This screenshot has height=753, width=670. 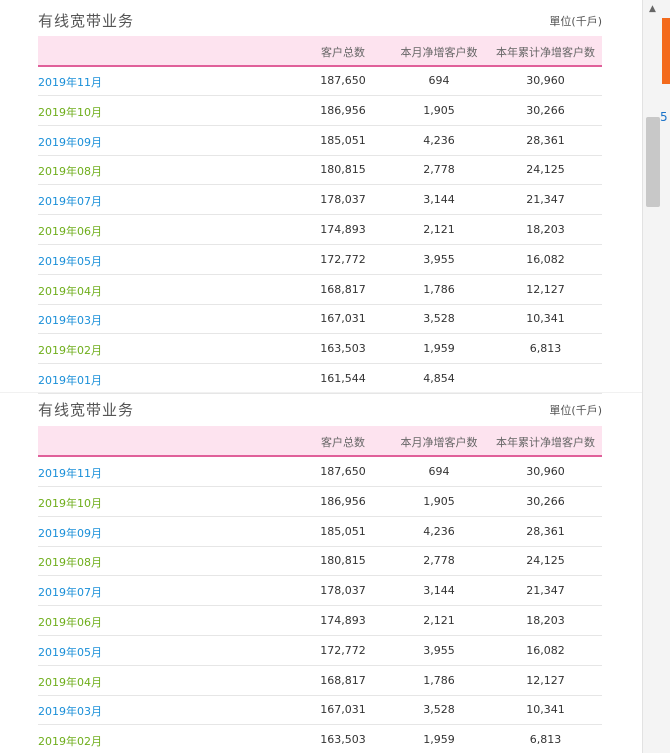 What do you see at coordinates (343, 229) in the screenshot?
I see `cell-total: 174,893` at bounding box center [343, 229].